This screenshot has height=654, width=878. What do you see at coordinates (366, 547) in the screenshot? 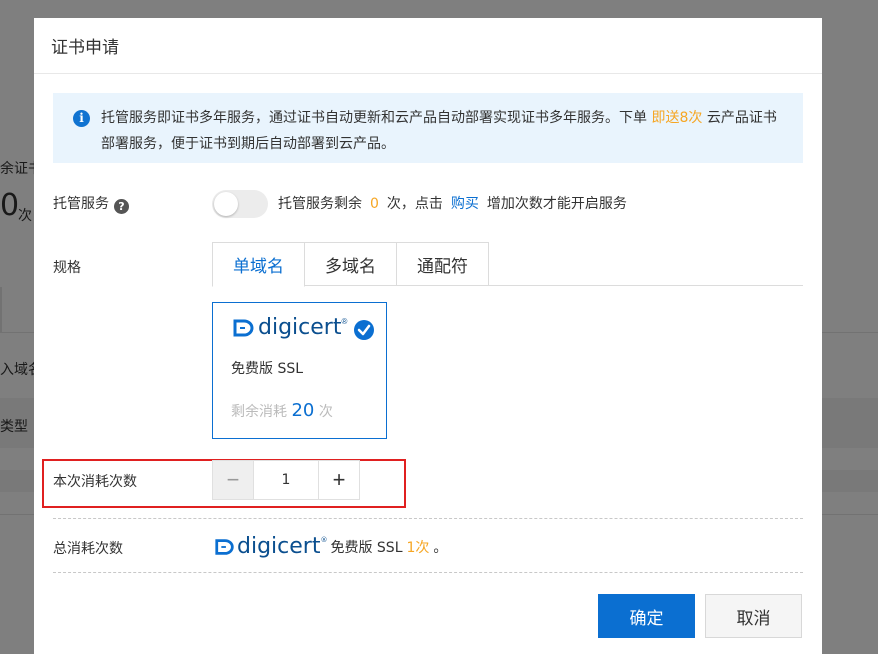
I see `total-product: 免费版 SSL` at bounding box center [366, 547].